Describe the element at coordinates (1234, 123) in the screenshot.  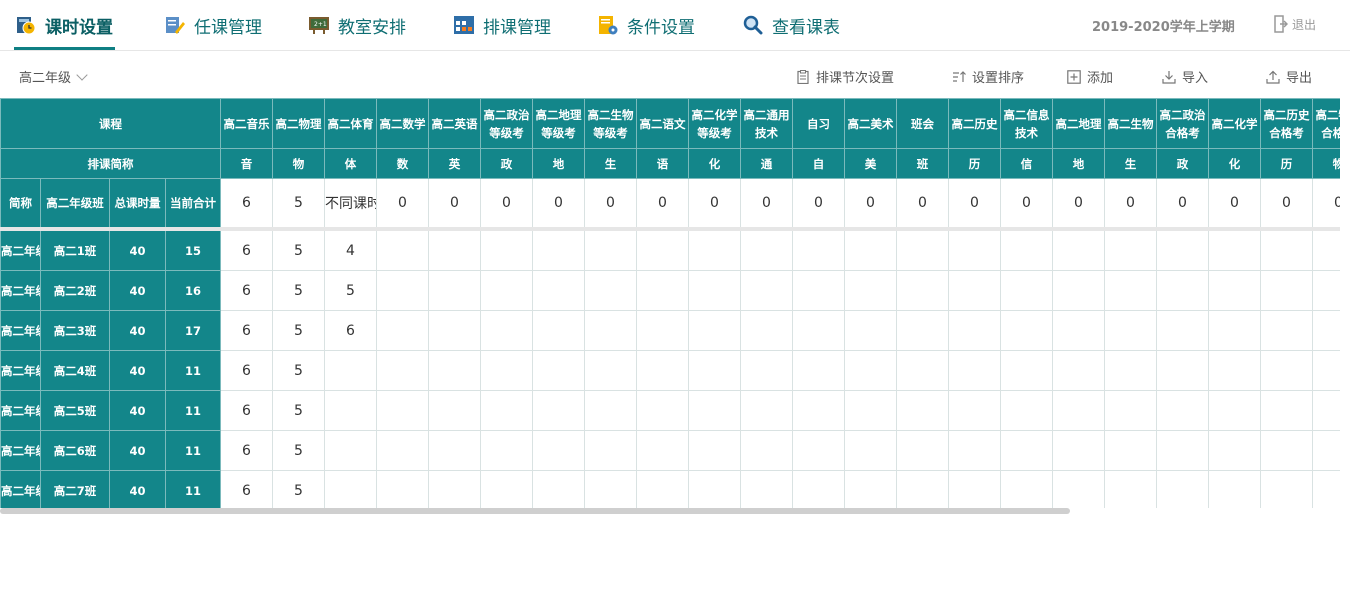
I see `course-name-cell: 高二化学` at that location.